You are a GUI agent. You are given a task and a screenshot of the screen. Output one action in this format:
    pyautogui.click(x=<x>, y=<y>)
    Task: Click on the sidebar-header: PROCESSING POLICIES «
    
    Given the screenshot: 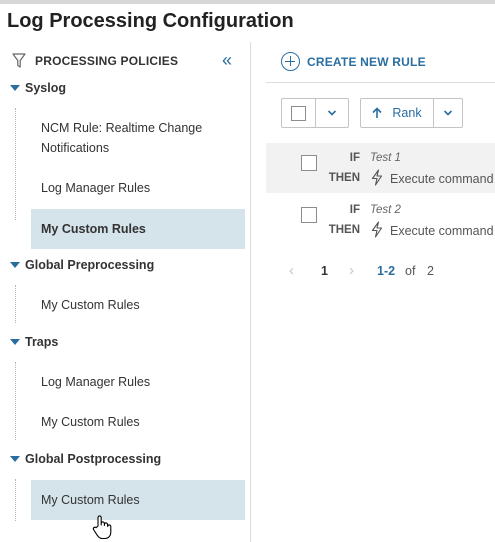 What is the action you would take?
    pyautogui.click(x=125, y=61)
    